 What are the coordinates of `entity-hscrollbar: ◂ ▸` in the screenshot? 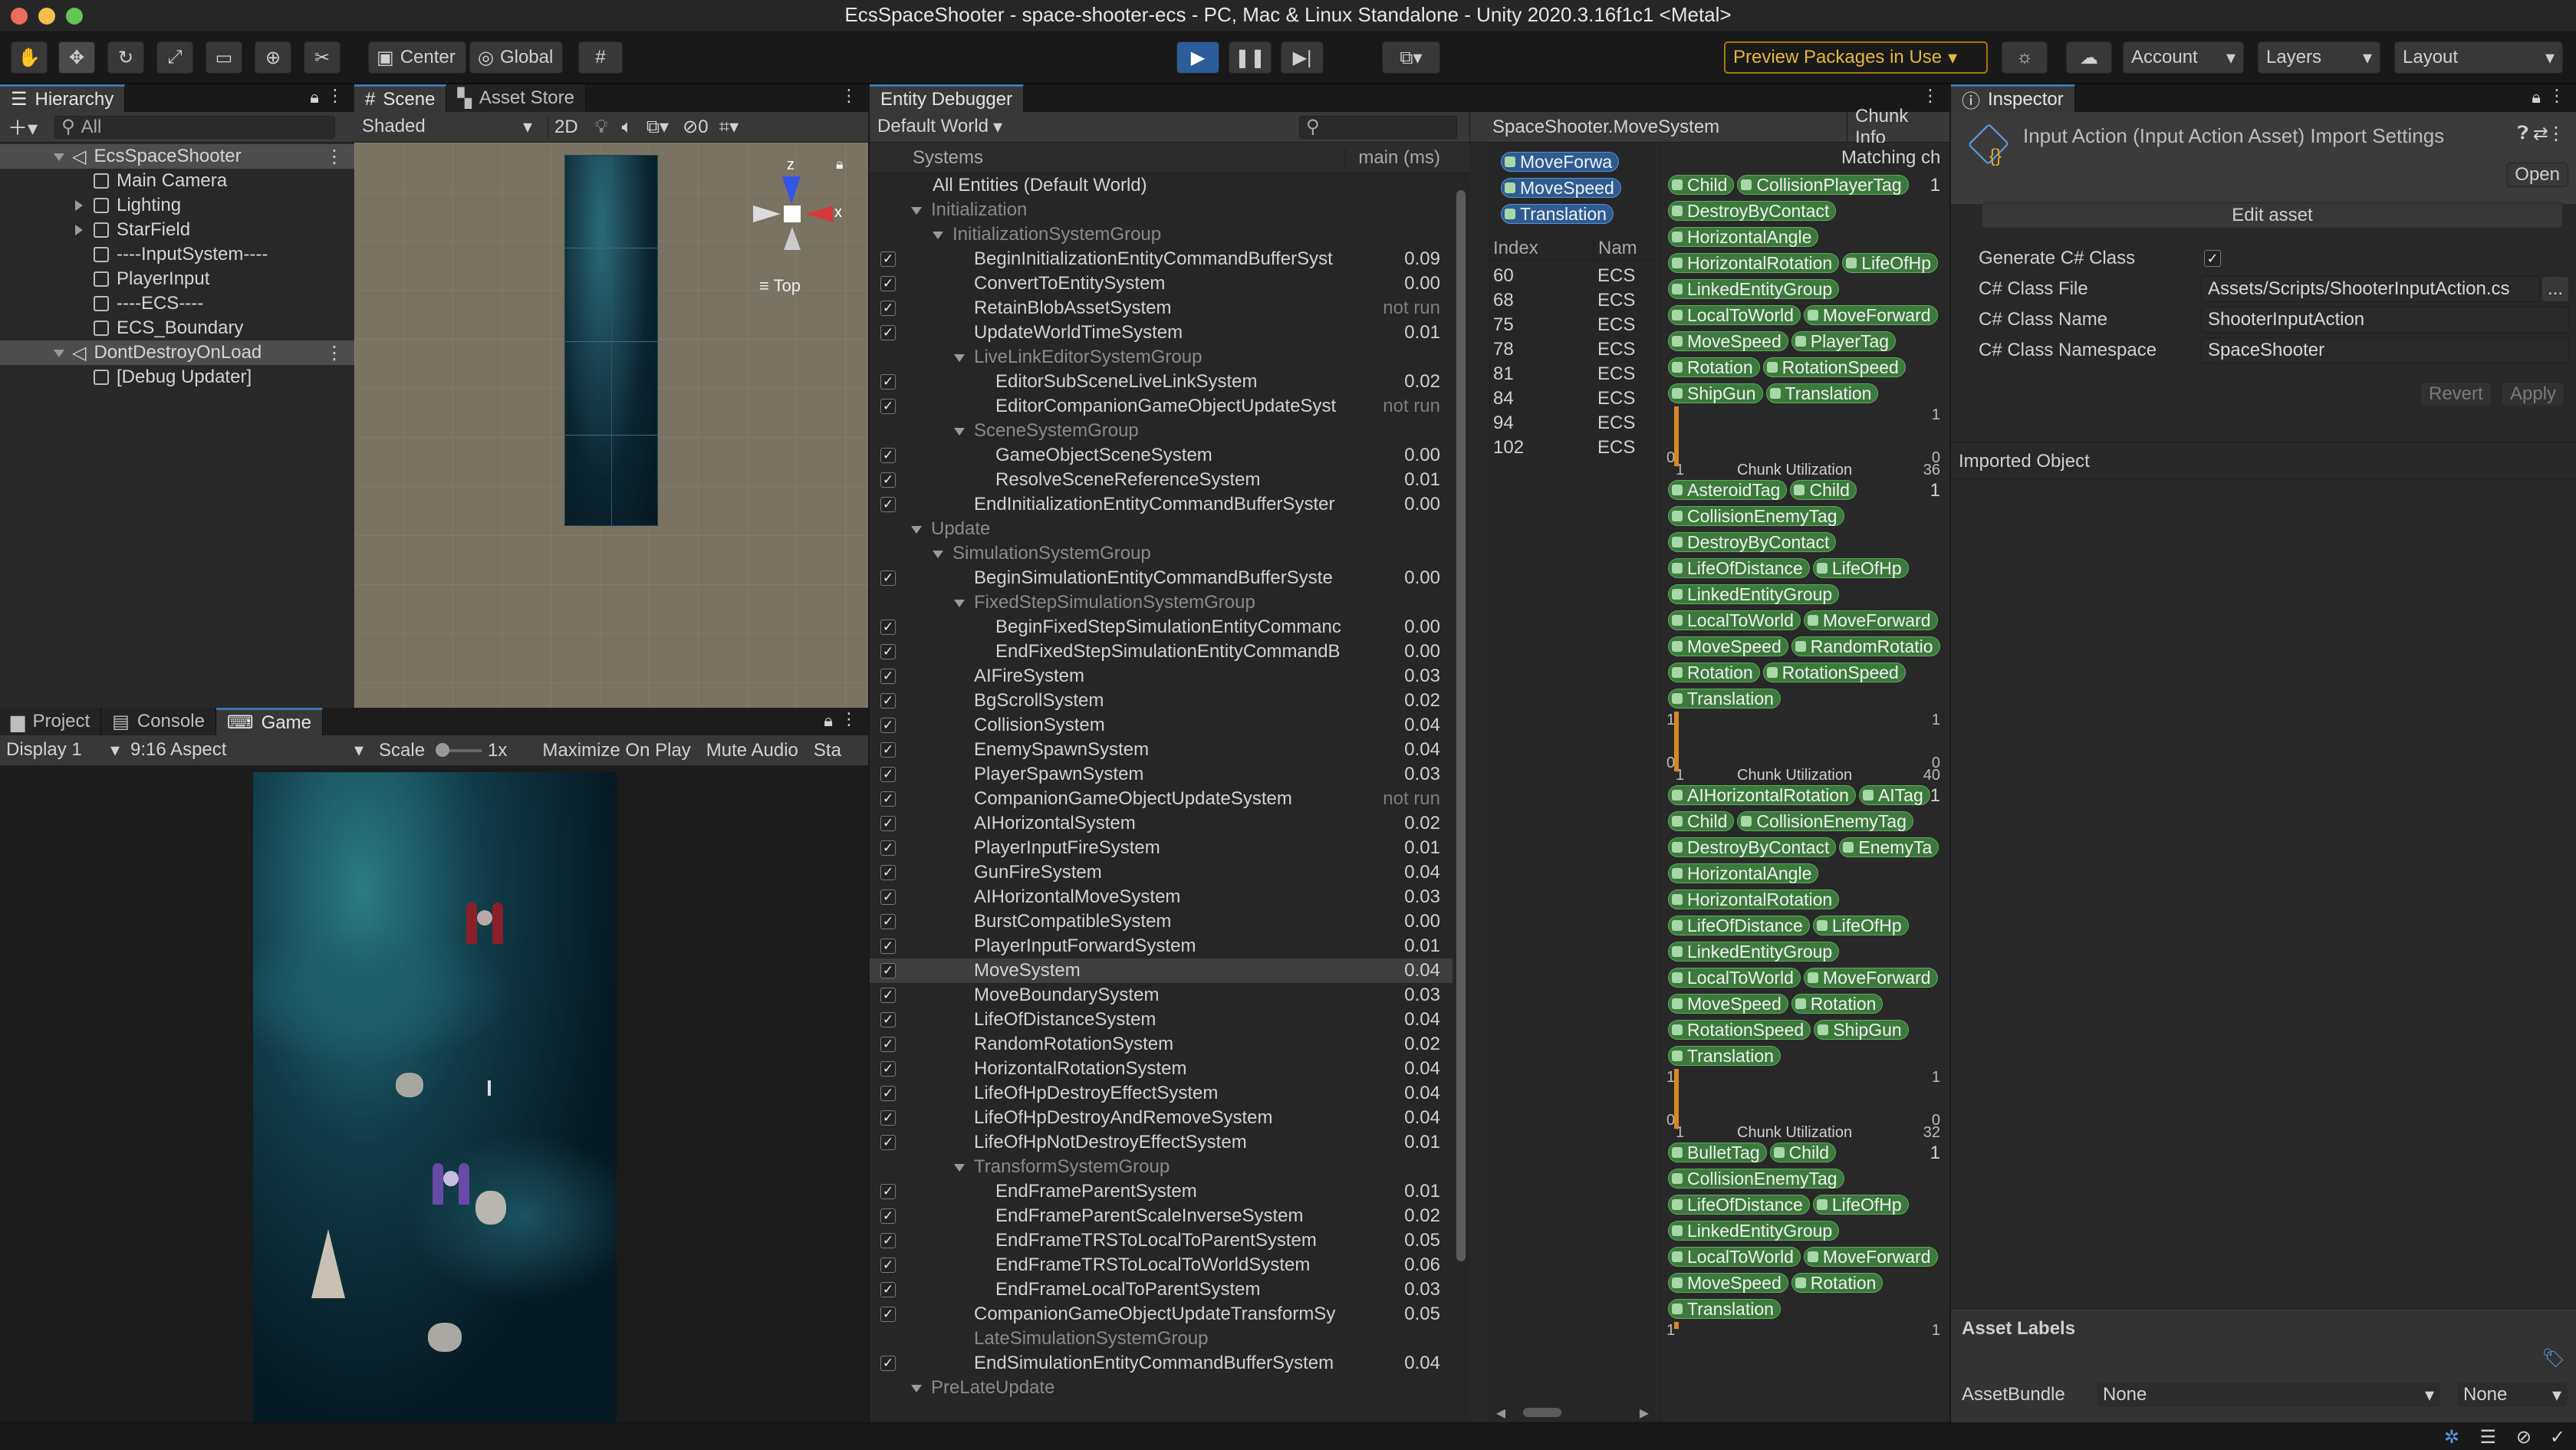 It's located at (1572, 1412).